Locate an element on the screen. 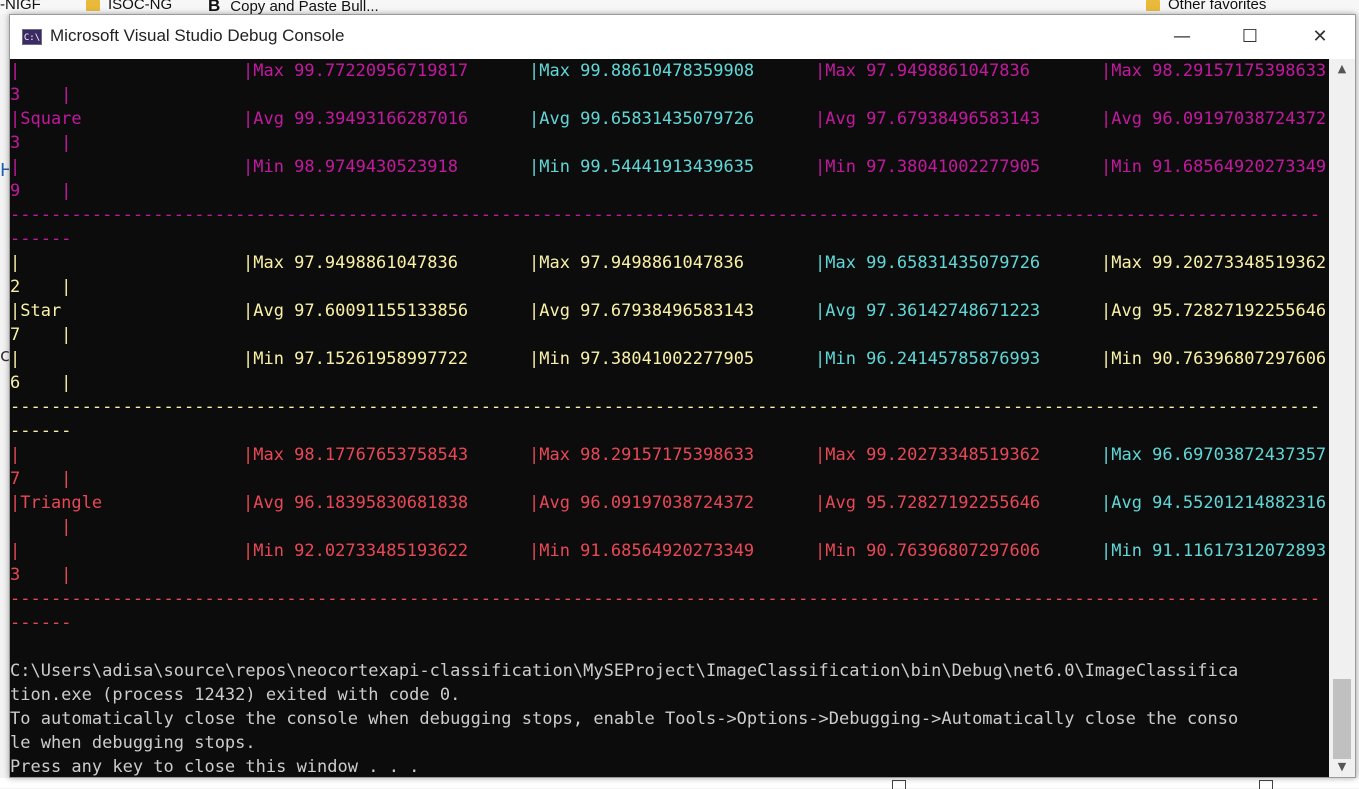 The height and width of the screenshot is (789, 1359). bookmark-isoc-ng: ISOC-NG is located at coordinates (129, 6).